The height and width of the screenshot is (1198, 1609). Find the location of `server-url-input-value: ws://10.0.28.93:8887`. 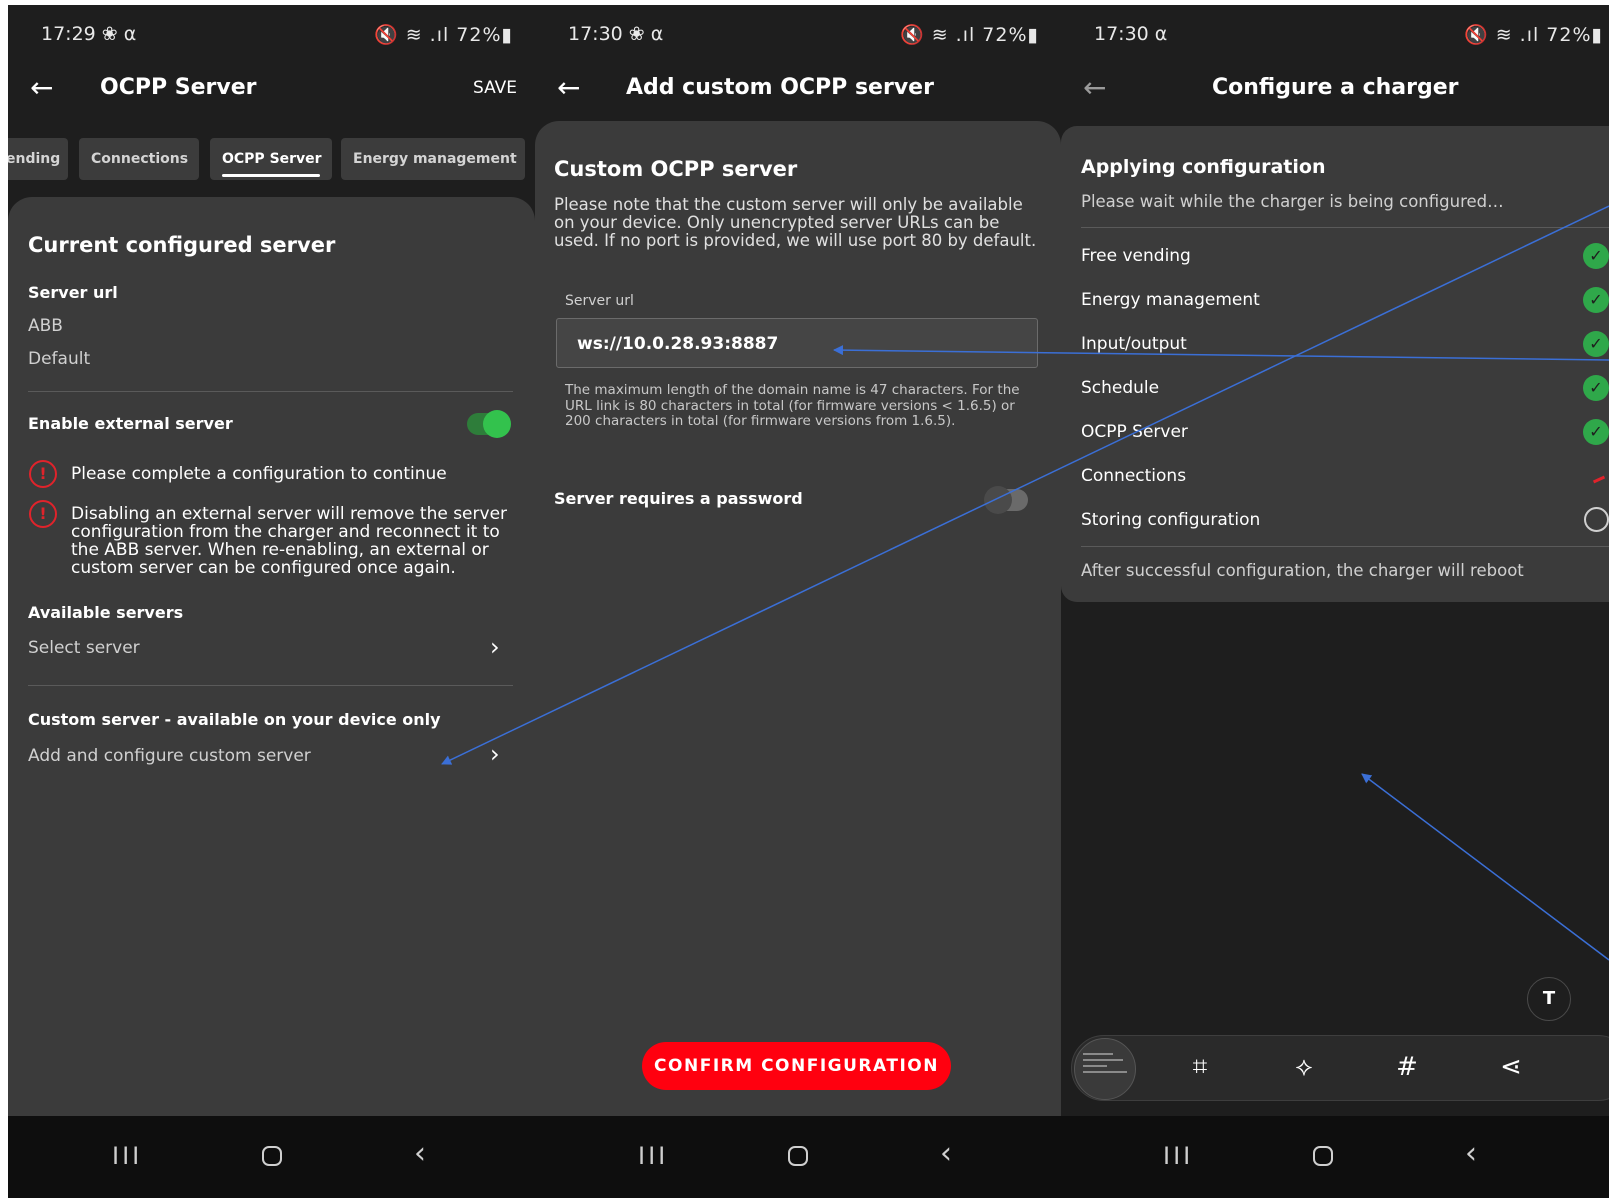

server-url-input-value: ws://10.0.28.93:8887 is located at coordinates (678, 344).